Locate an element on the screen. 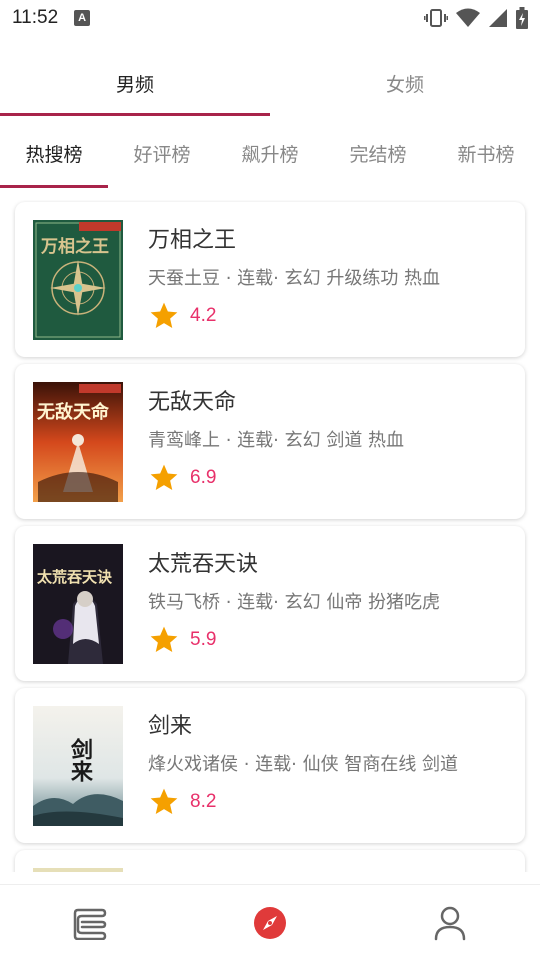  notification-icon: A is located at coordinates (82, 18).